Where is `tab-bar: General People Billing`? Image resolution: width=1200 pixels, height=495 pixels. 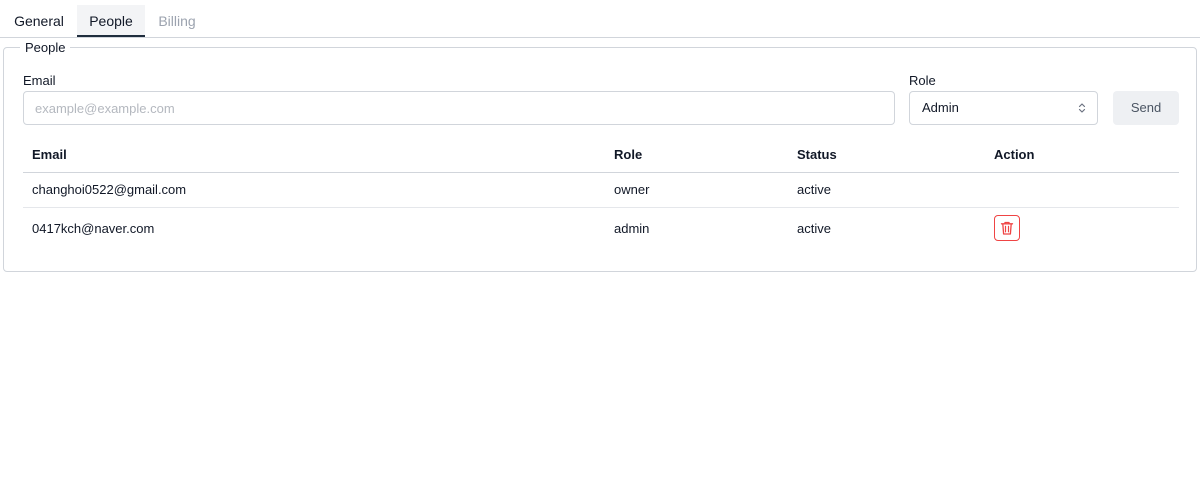 tab-bar: General People Billing is located at coordinates (600, 19).